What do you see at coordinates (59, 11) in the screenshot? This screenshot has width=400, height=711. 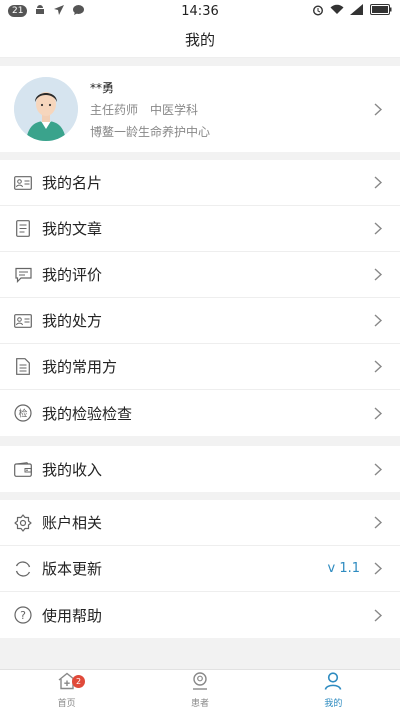 I see `navigation-arrow-icon` at bounding box center [59, 11].